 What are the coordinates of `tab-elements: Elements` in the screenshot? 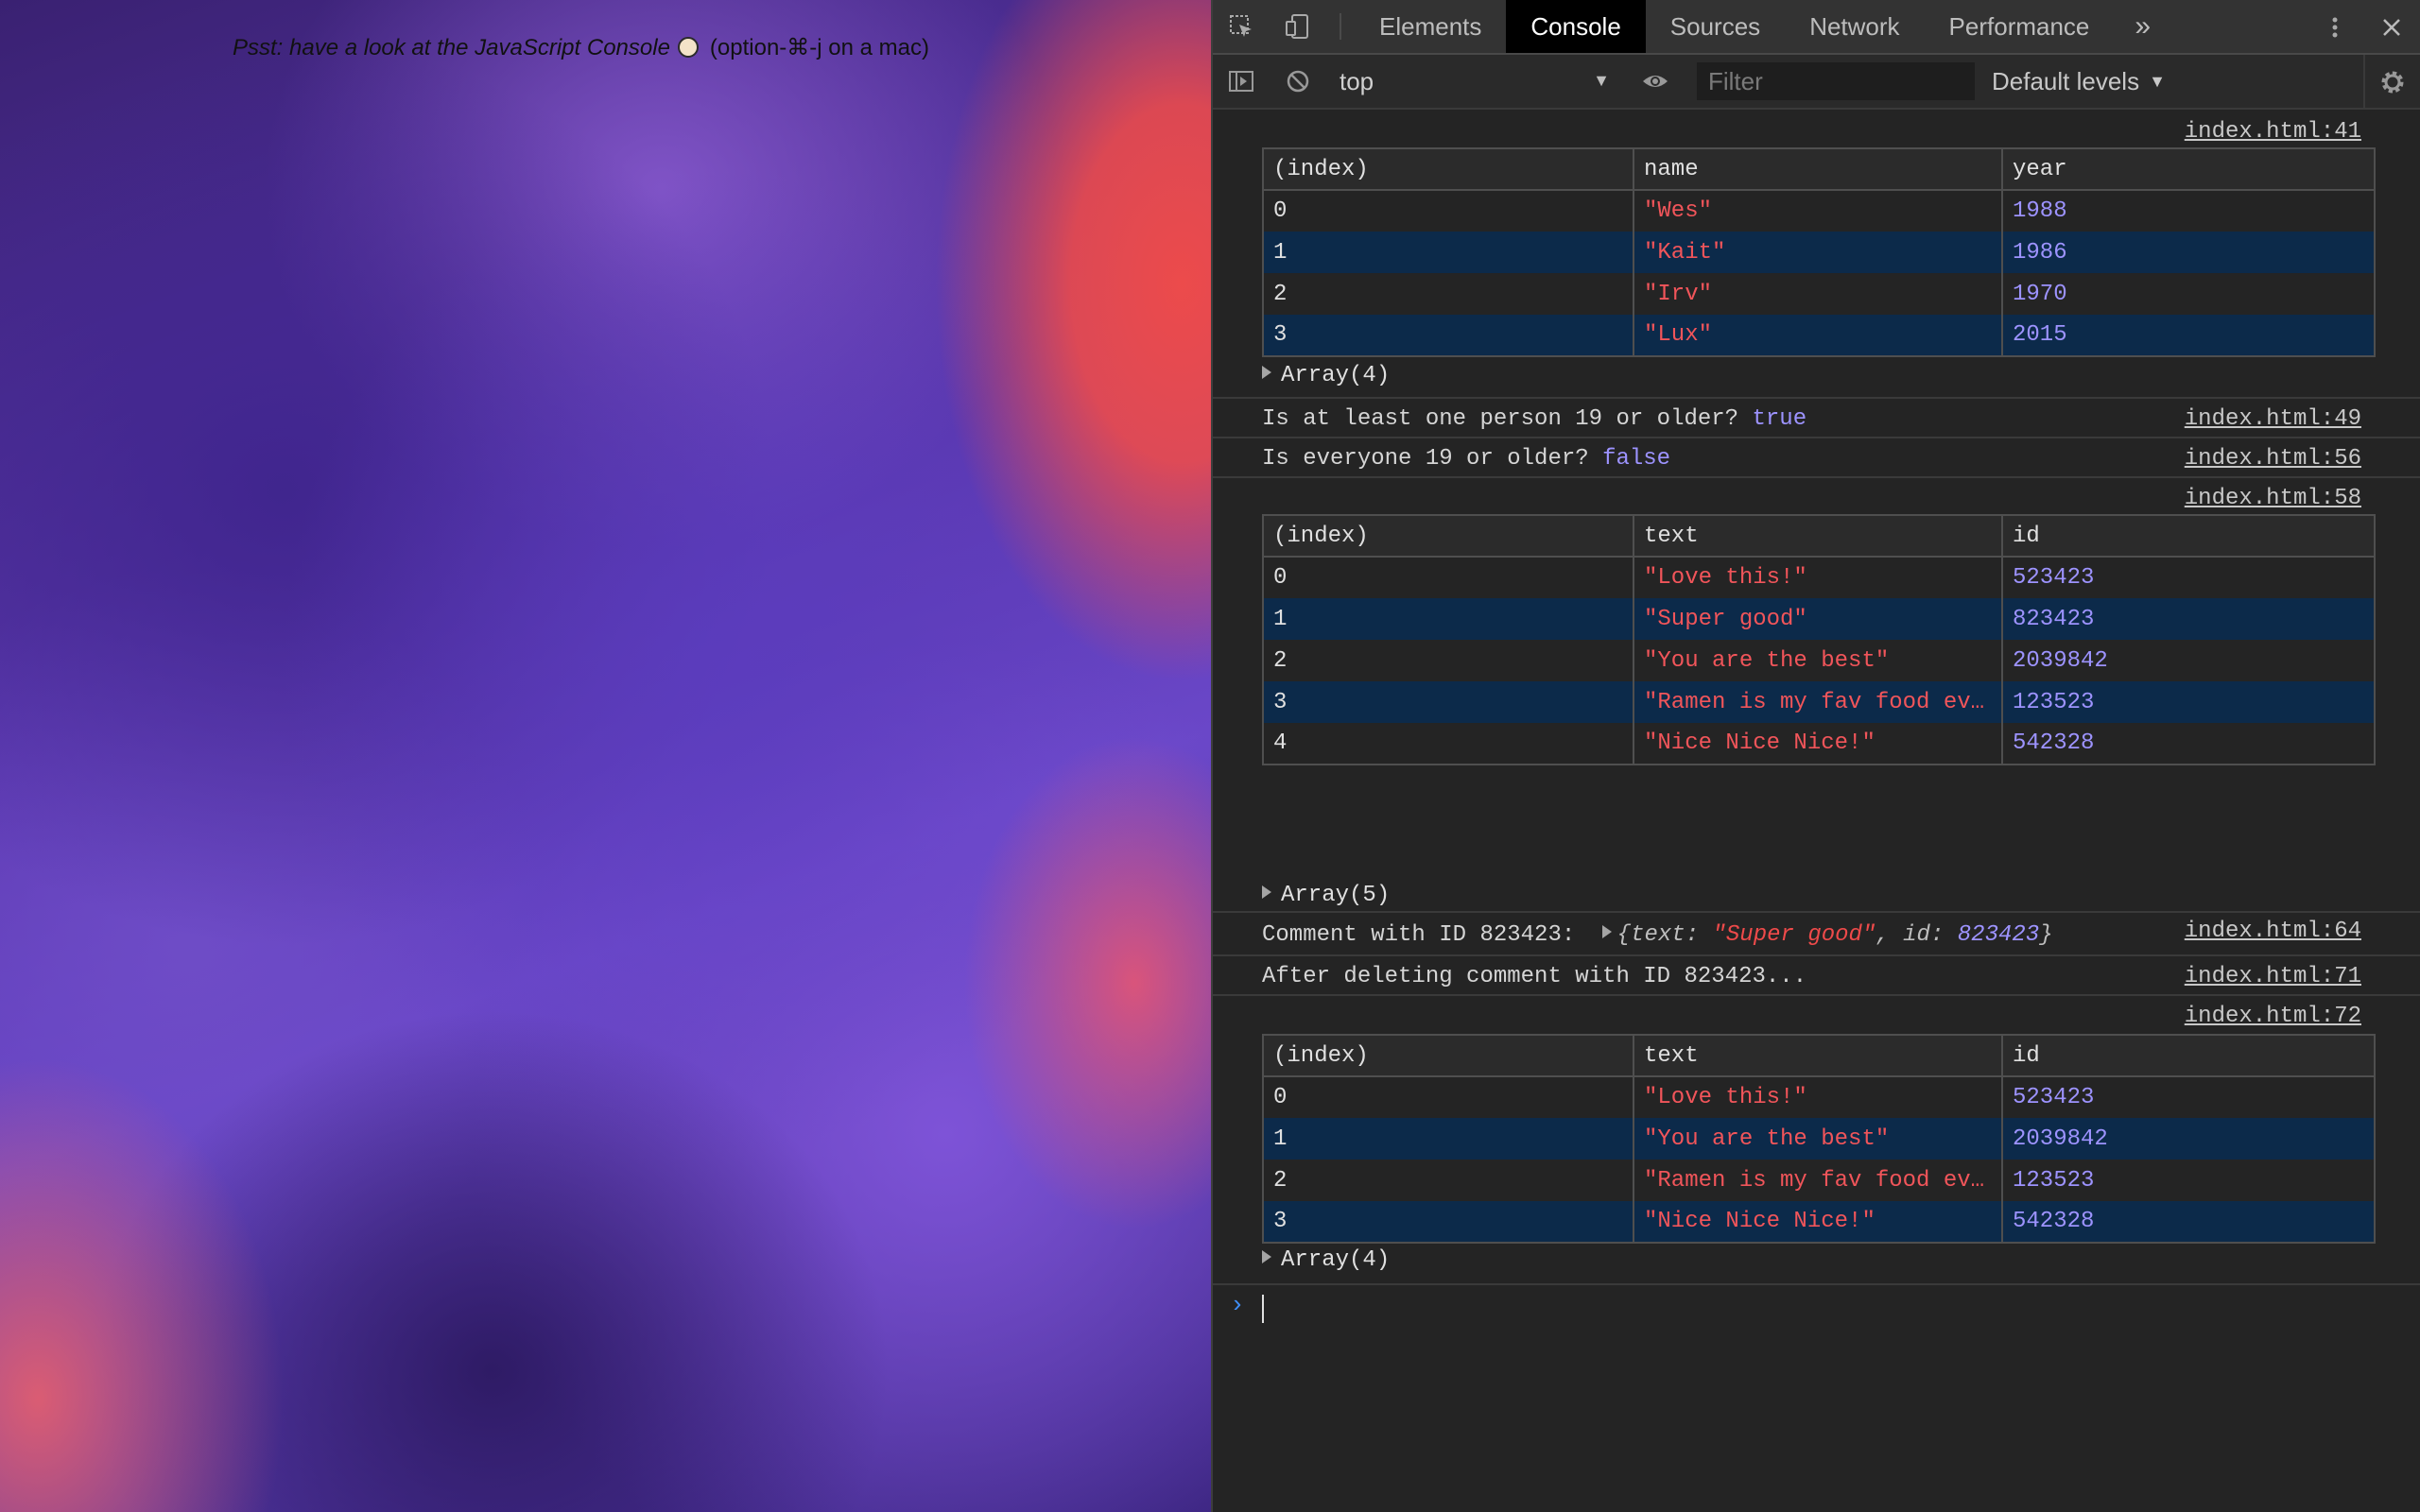 It's located at (1430, 26).